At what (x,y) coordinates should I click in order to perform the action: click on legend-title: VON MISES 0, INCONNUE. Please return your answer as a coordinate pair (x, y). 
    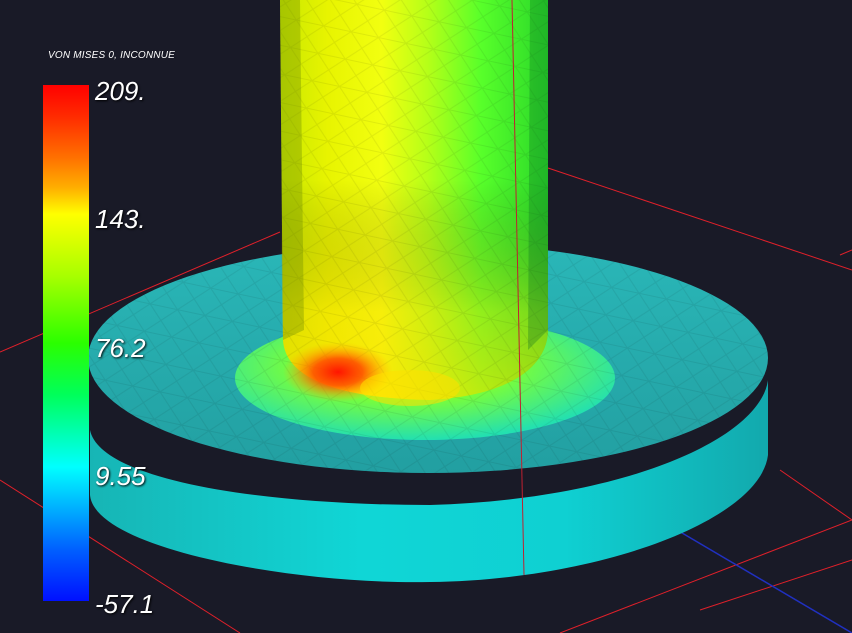
    Looking at the image, I should click on (111, 55).